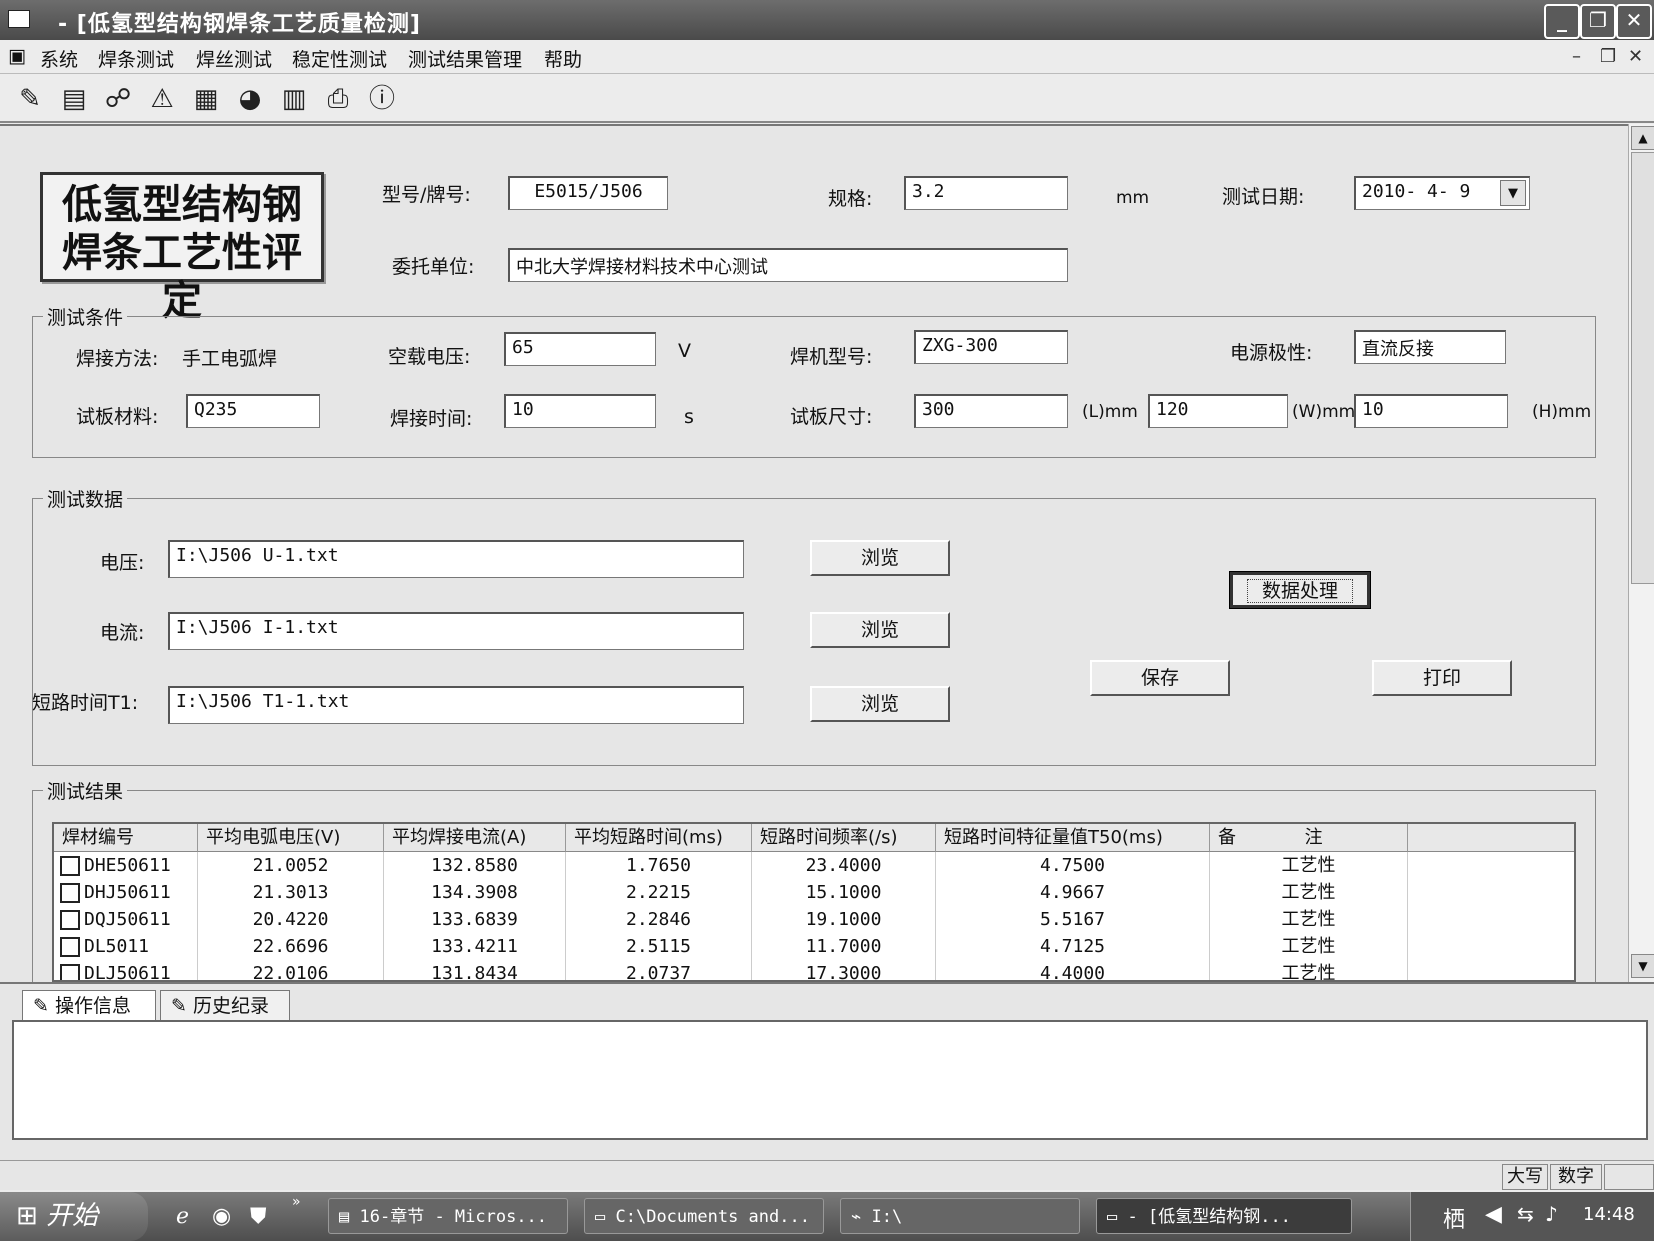 This screenshot has height=1241, width=1654. I want to click on table-cell: 工艺性, so click(1309, 970).